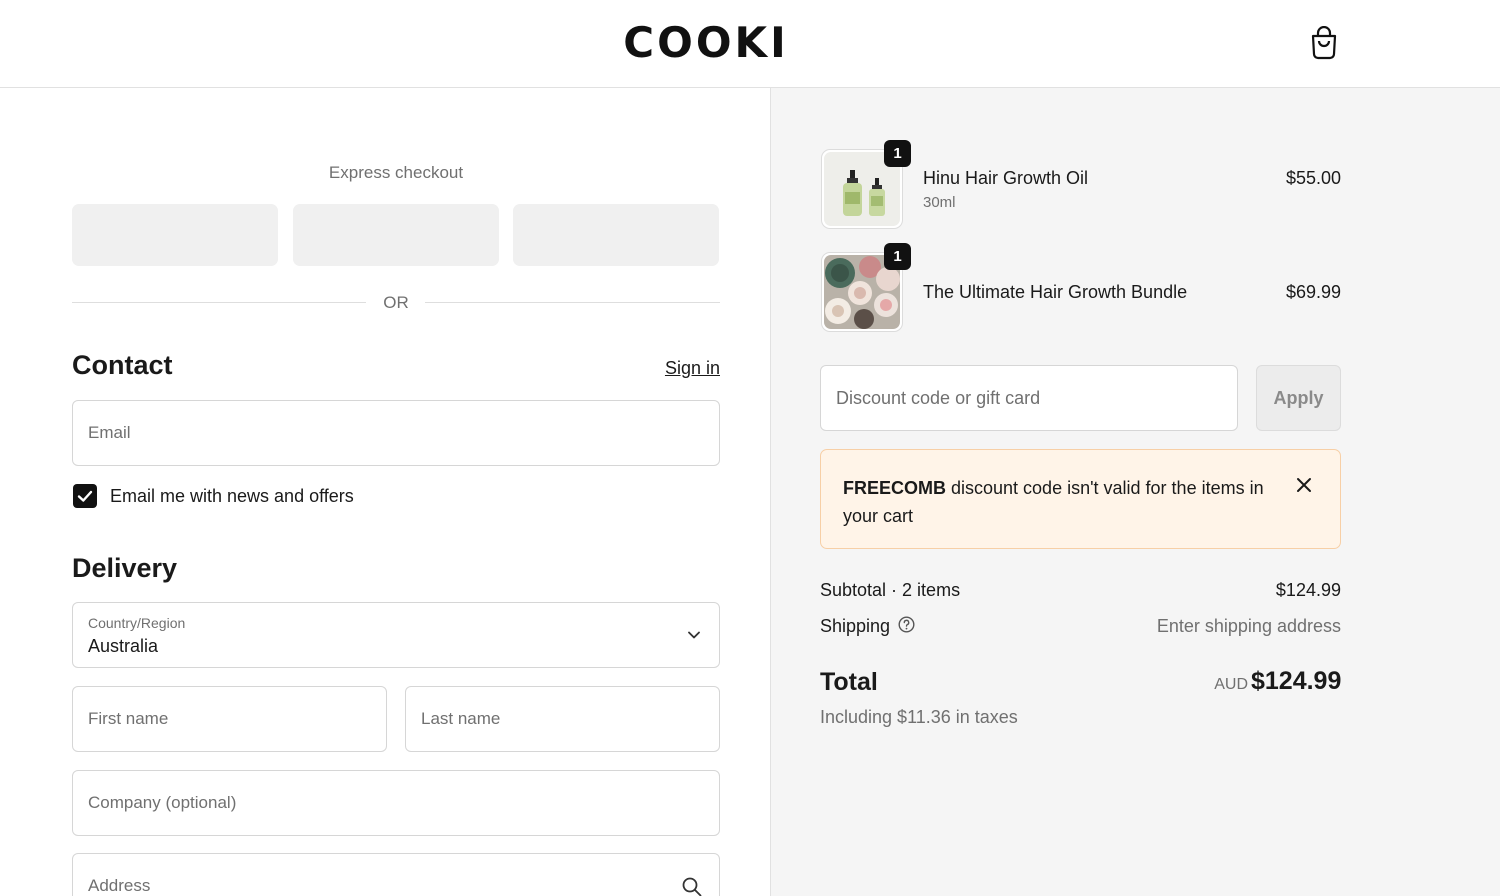 Image resolution: width=1500 pixels, height=896 pixels. I want to click on item-price: $55.00, so click(1313, 178).